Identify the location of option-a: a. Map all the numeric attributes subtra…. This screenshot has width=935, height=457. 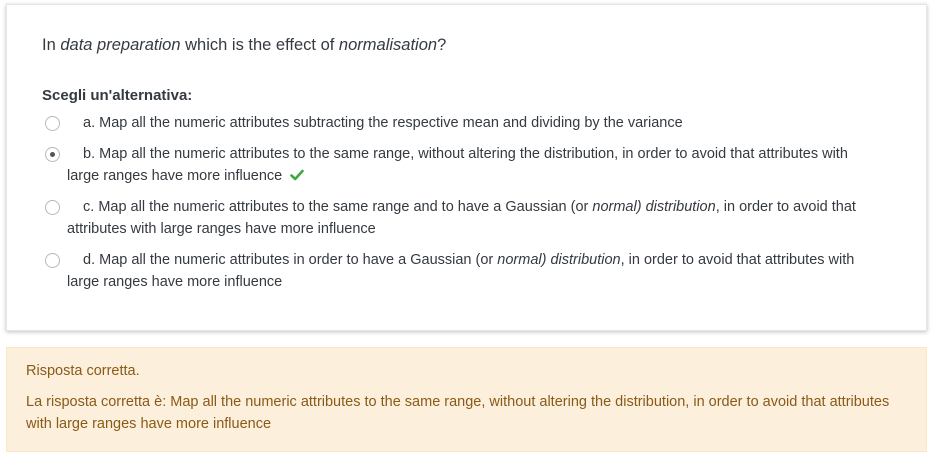
(472, 123).